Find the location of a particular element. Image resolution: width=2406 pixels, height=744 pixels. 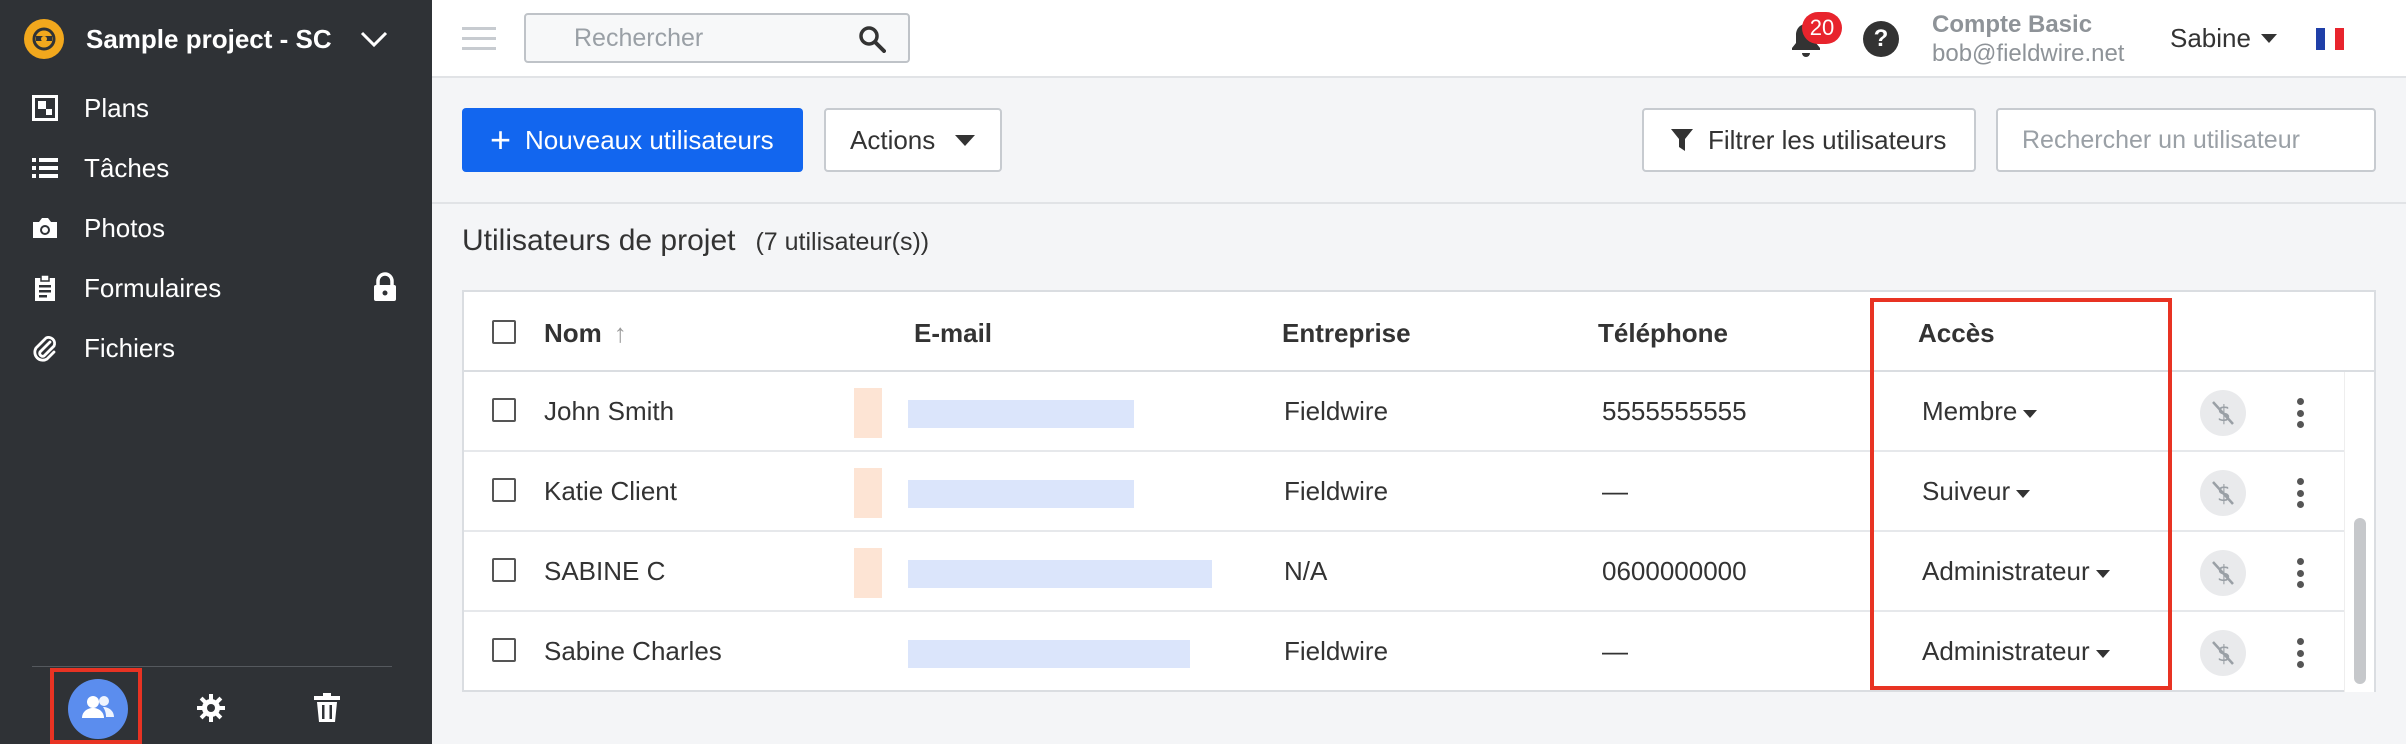

phone-cell: 0600000000 is located at coordinates (1674, 571).